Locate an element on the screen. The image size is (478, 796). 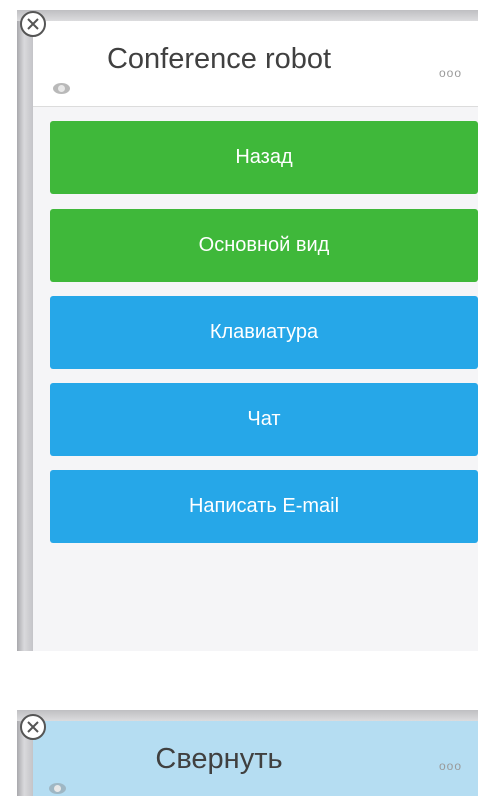
collapse-title: Свернуть is located at coordinates (219, 759).